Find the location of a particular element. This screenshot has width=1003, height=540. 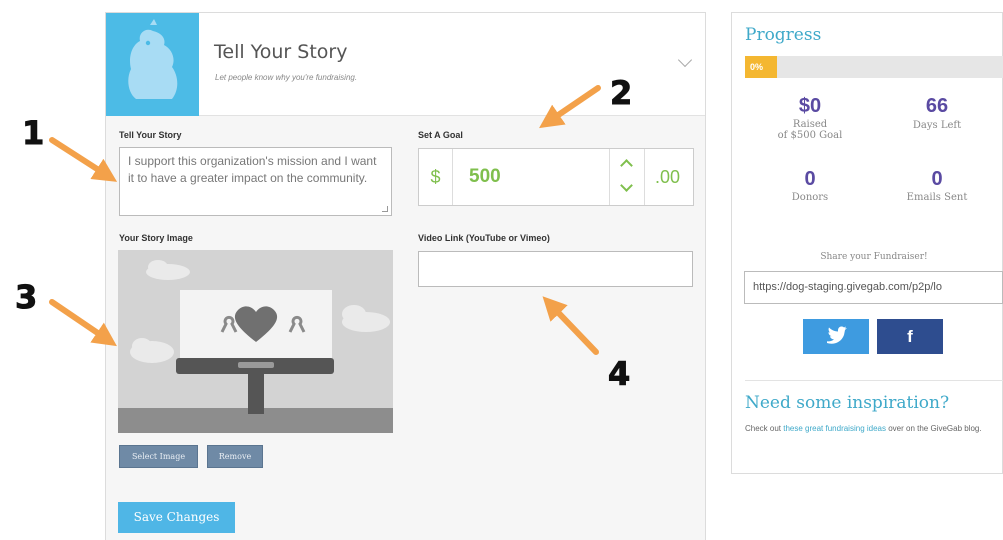

callout-3: 3 is located at coordinates (26, 297).